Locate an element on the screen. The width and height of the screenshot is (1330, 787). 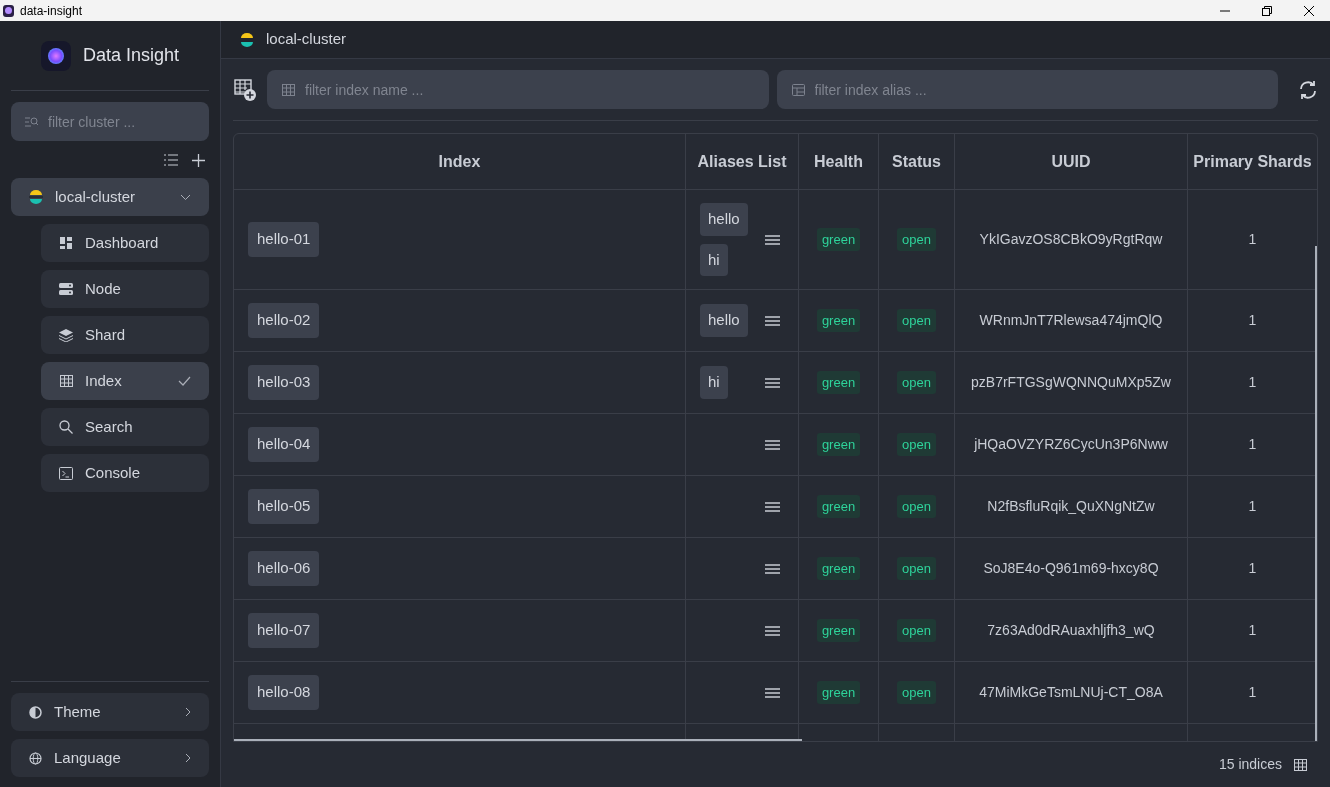
column-header: Status is located at coordinates (916, 162).